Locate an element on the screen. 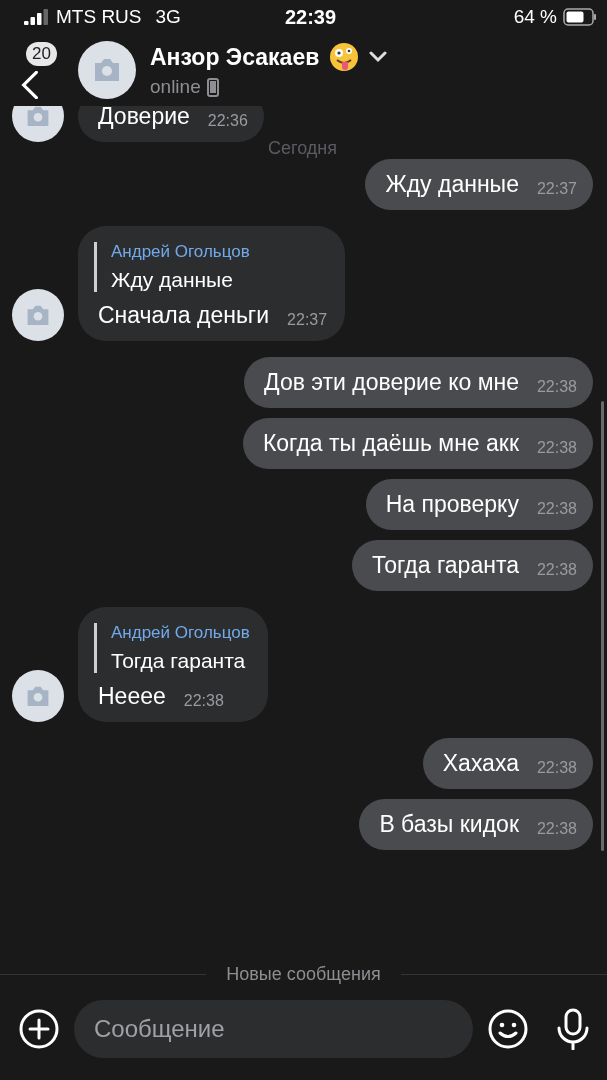 Image resolution: width=607 pixels, height=1080 pixels. new-messages-divider: Новые сообщения is located at coordinates (303, 974).